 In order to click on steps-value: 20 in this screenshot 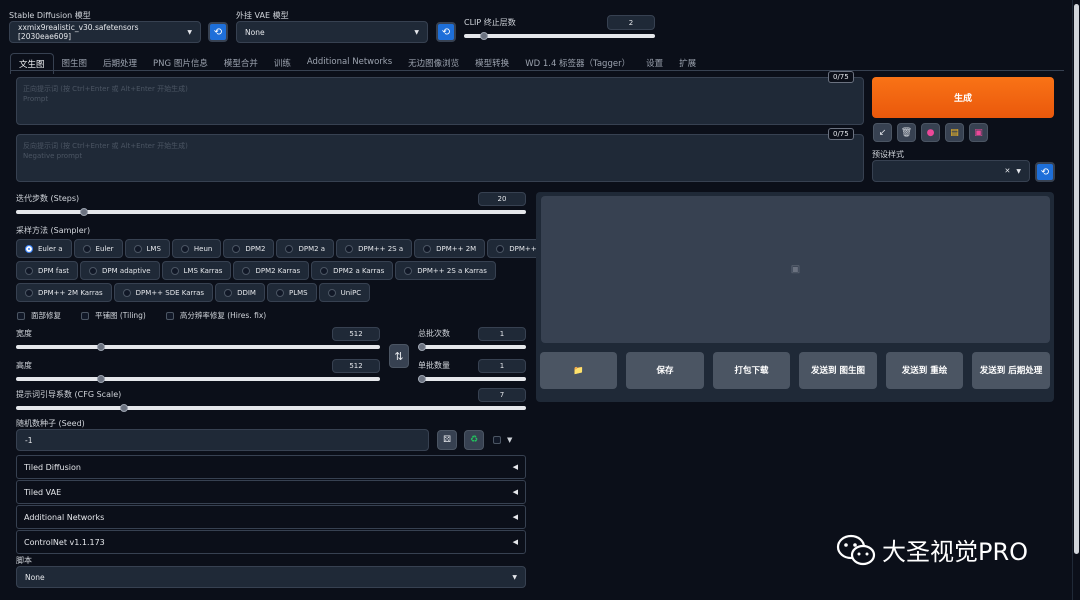, I will do `click(502, 199)`.